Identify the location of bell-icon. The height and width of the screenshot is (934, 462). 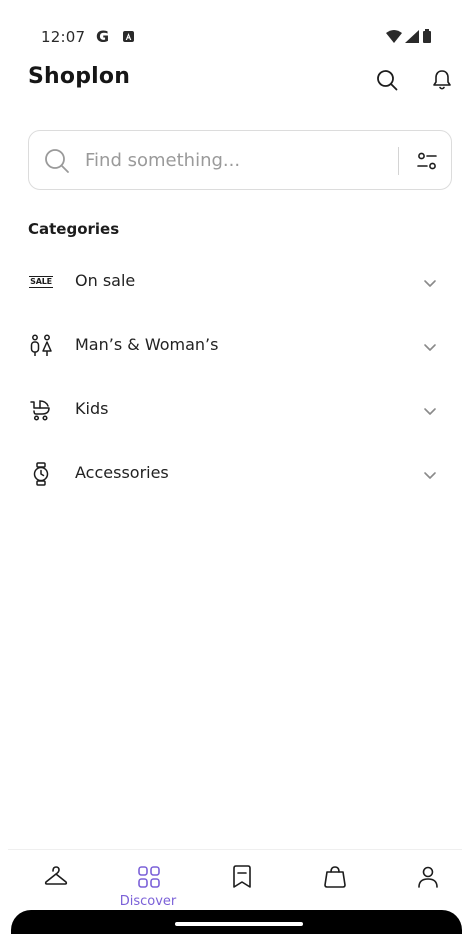
(442, 80).